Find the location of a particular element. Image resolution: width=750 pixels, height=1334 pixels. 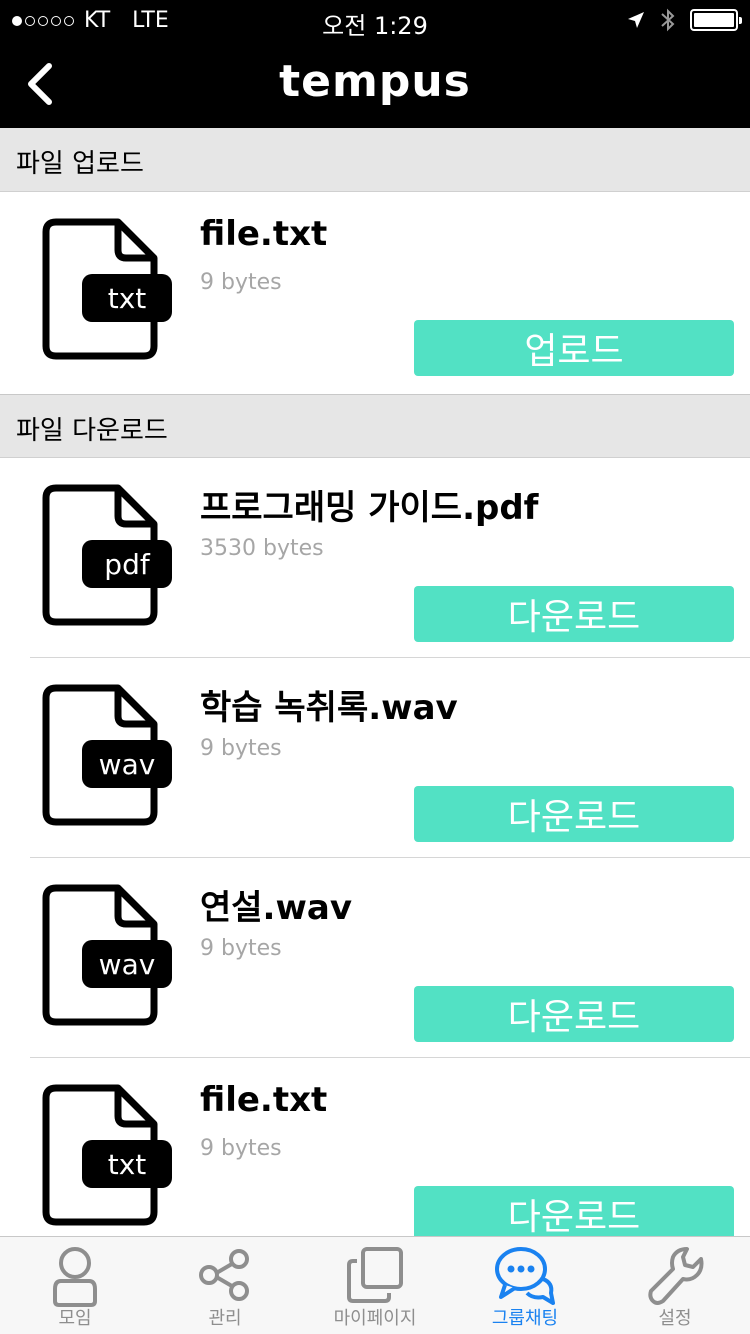

chat-bubbles-icon is located at coordinates (525, 1276).